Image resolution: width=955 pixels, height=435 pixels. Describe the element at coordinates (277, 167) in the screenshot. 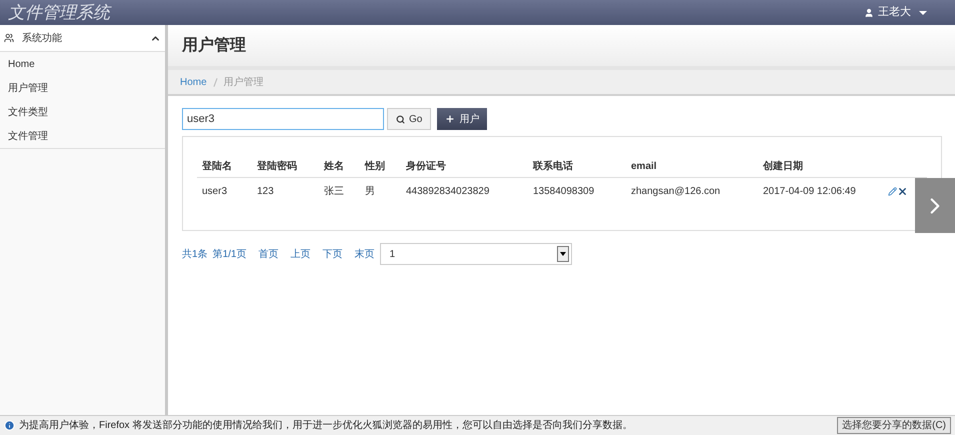

I see `column-header: 登陆密码` at that location.